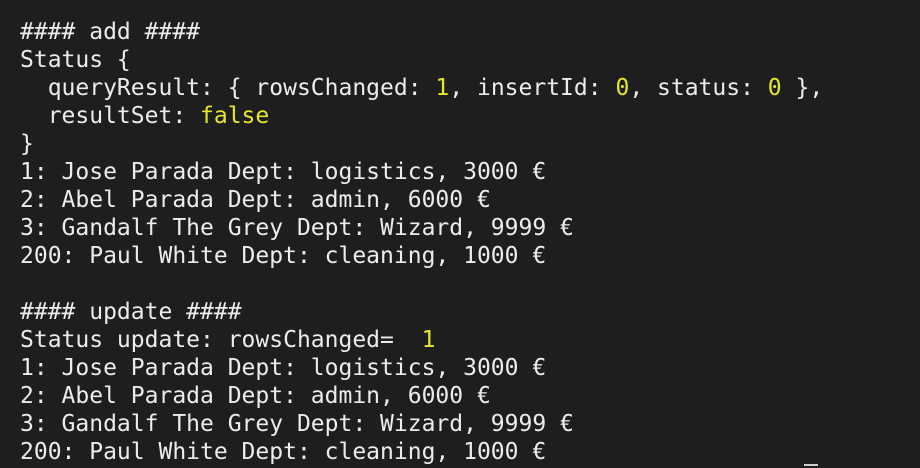 The width and height of the screenshot is (920, 468). I want to click on result-set-value: false, so click(235, 116).